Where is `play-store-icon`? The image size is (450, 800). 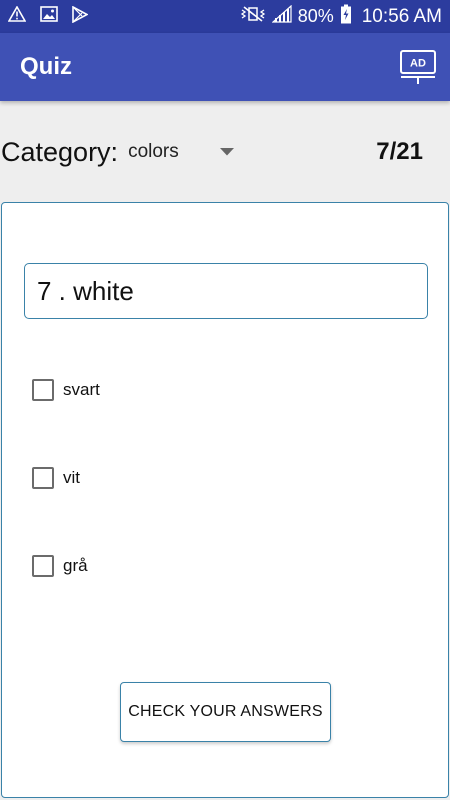 play-store-icon is located at coordinates (80, 16).